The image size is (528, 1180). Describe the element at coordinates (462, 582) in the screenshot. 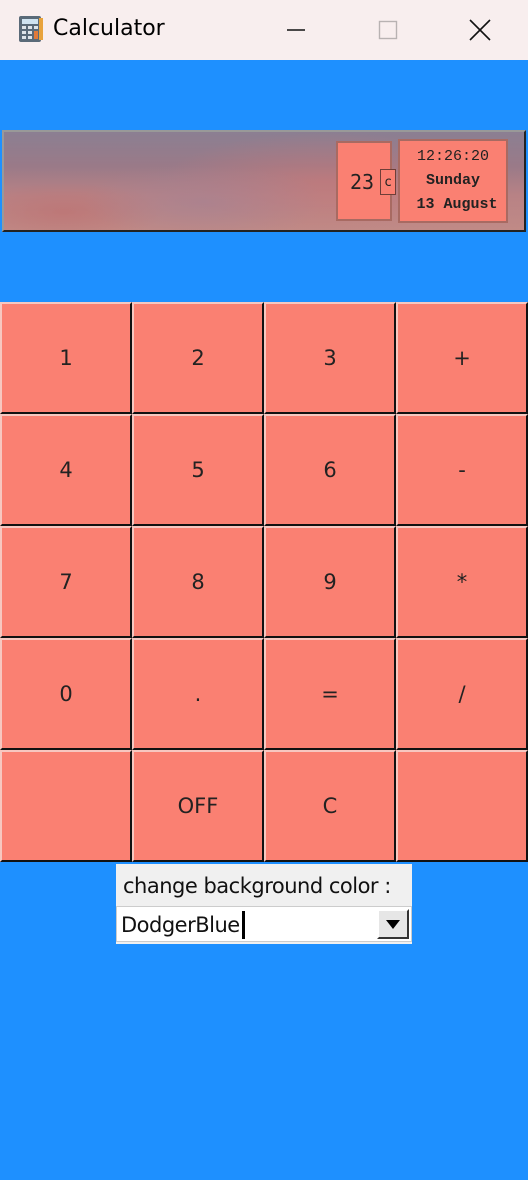

I see `key-multiply: *` at that location.